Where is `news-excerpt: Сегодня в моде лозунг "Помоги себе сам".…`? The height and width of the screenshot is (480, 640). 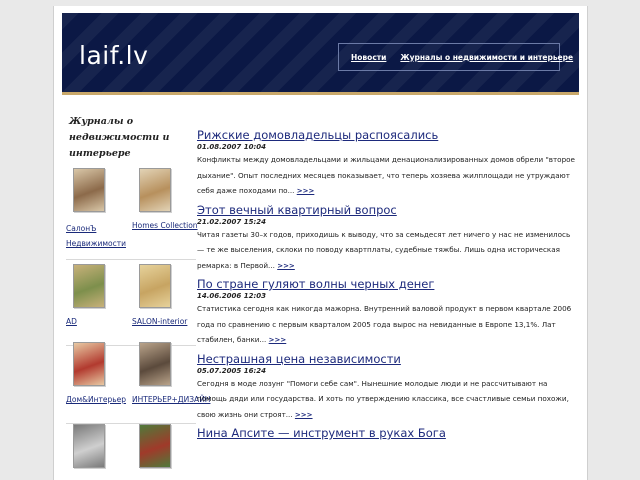
news-excerpt: Сегодня в моде лозунг "Помоги себе сам".… is located at coordinates (387, 400).